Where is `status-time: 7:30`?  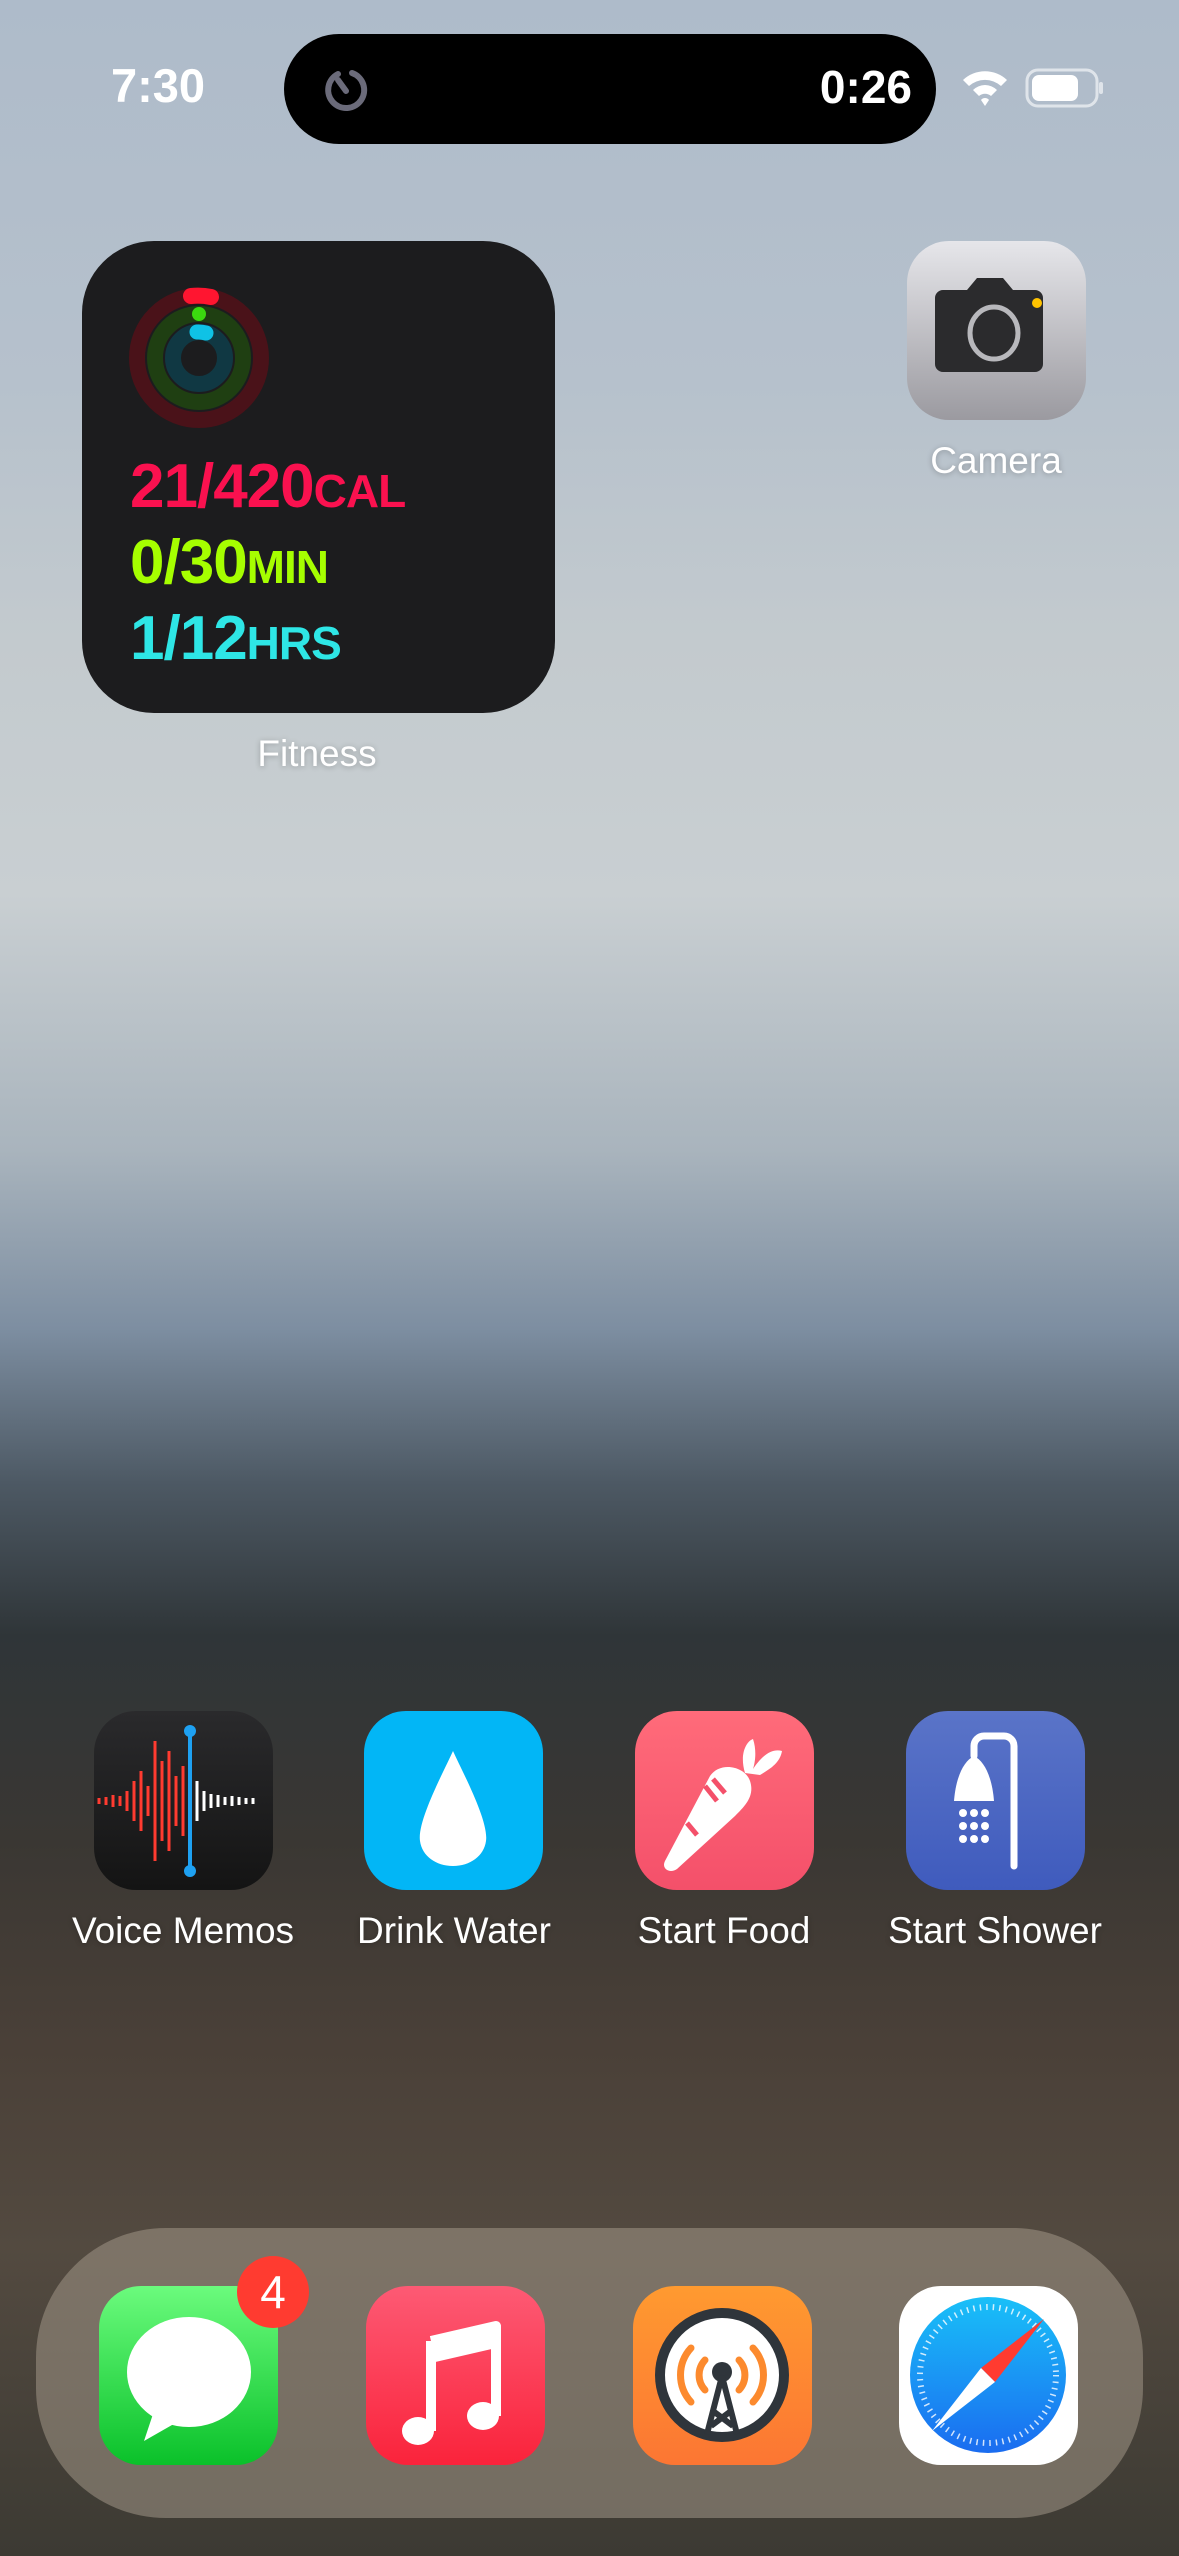 status-time: 7:30 is located at coordinates (158, 85).